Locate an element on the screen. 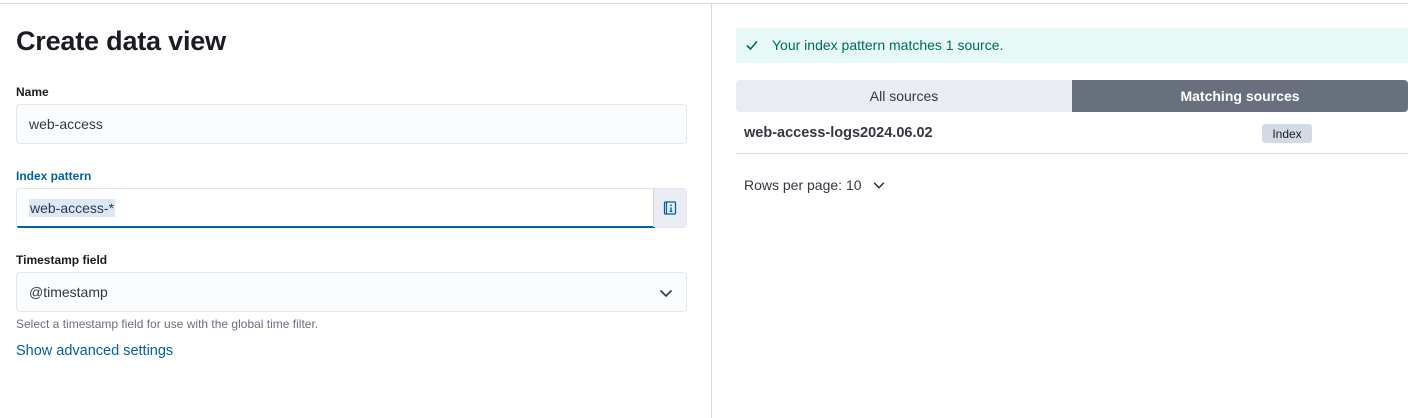 The height and width of the screenshot is (418, 1408). name-input: web-access is located at coordinates (351, 124).